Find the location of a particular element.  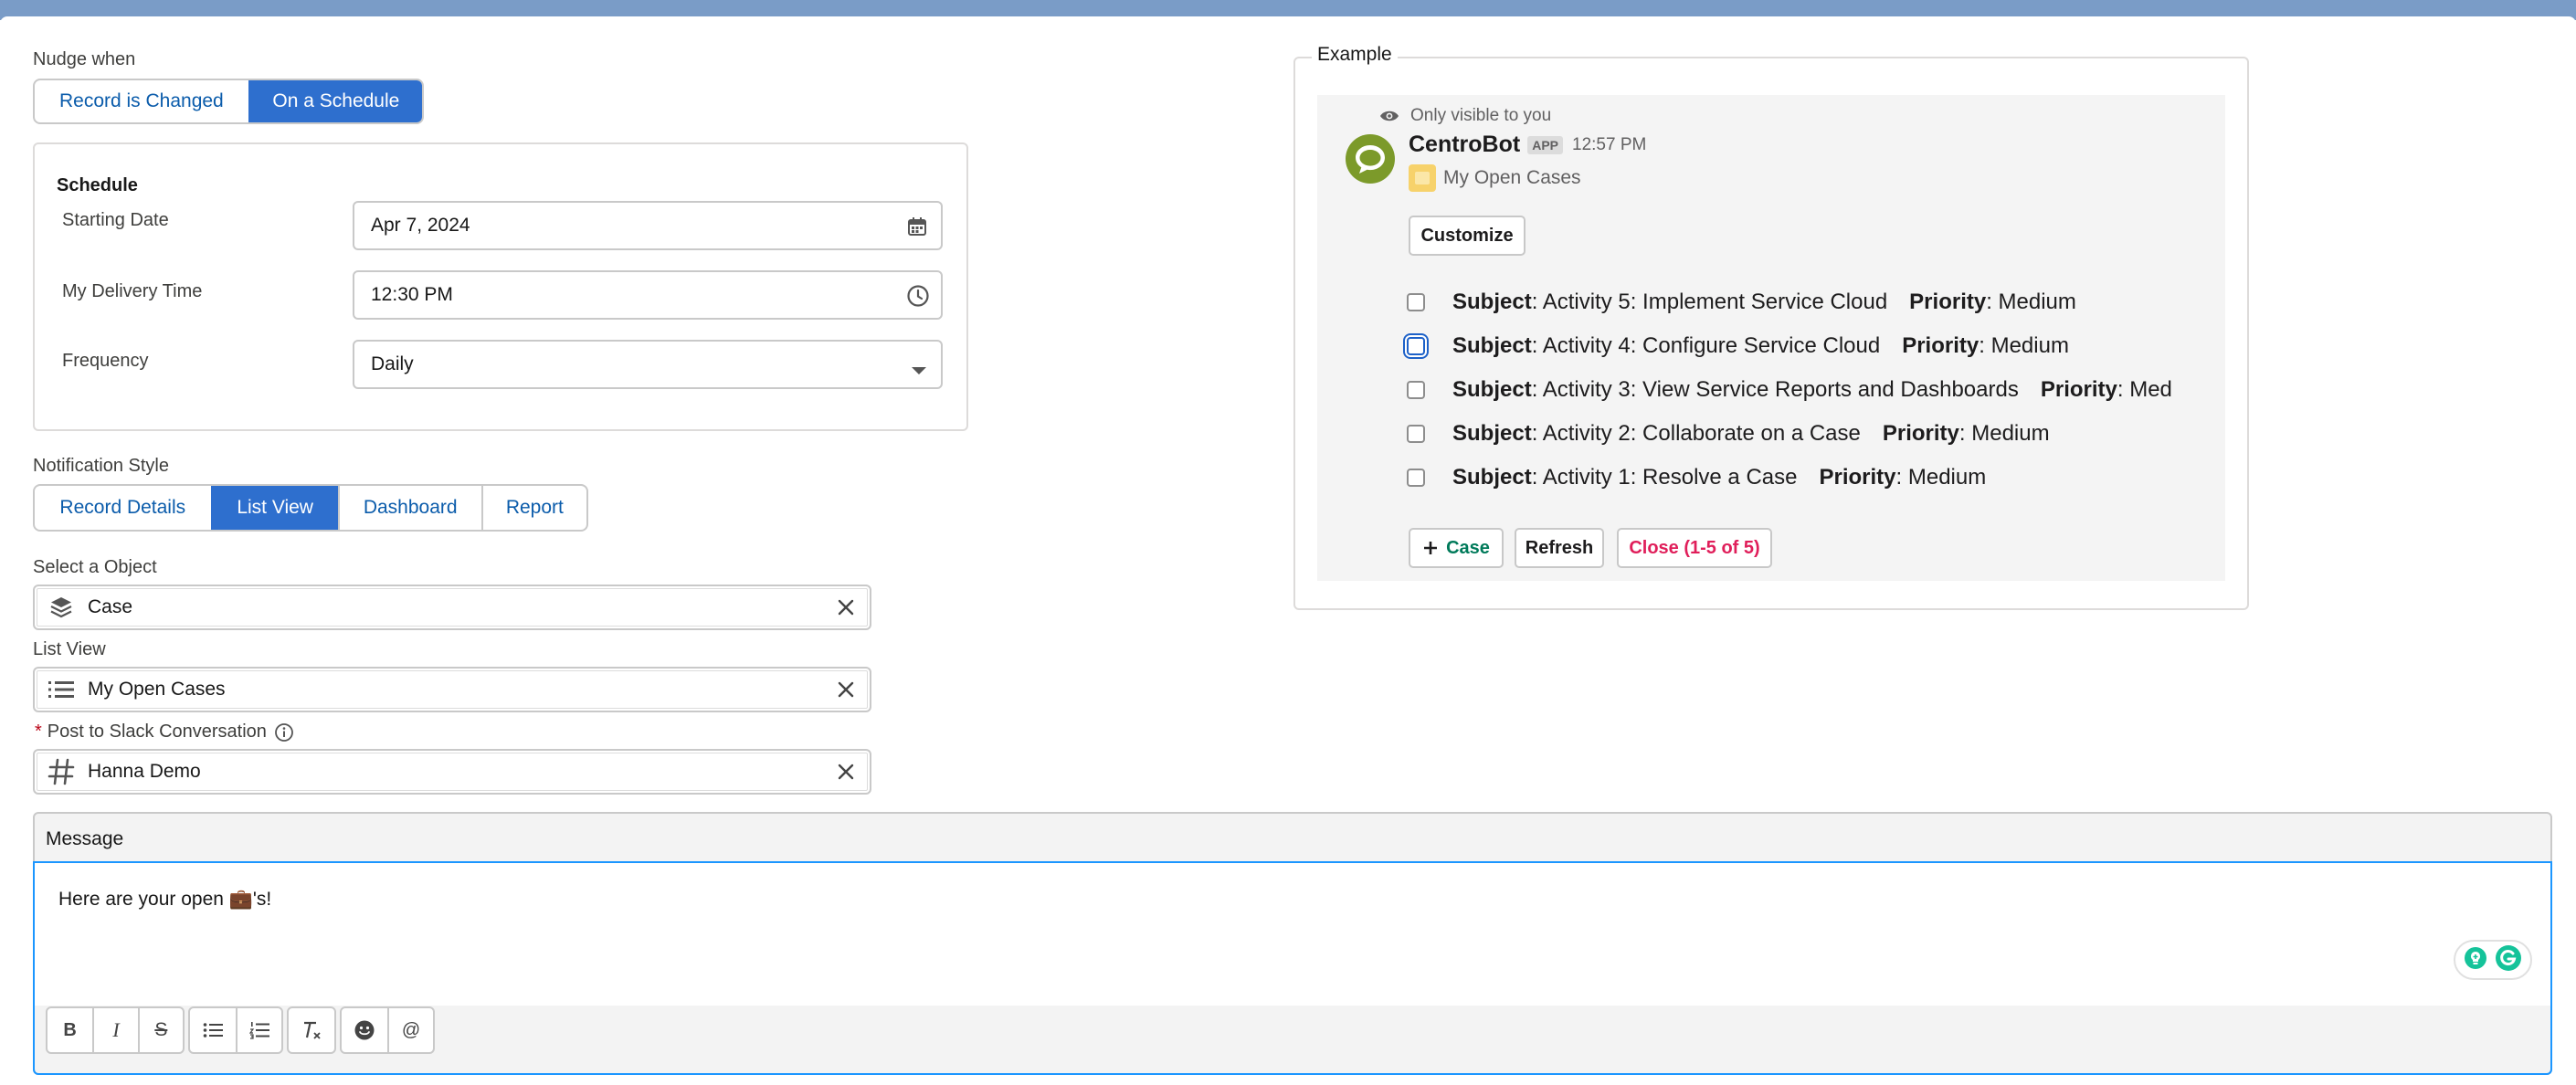

numbered-list-icon is located at coordinates (259, 1030).